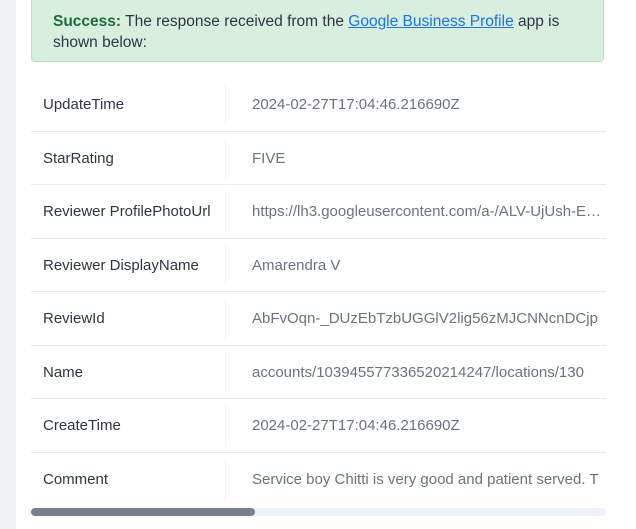  I want to click on row-key: ReviewId, so click(74, 319).